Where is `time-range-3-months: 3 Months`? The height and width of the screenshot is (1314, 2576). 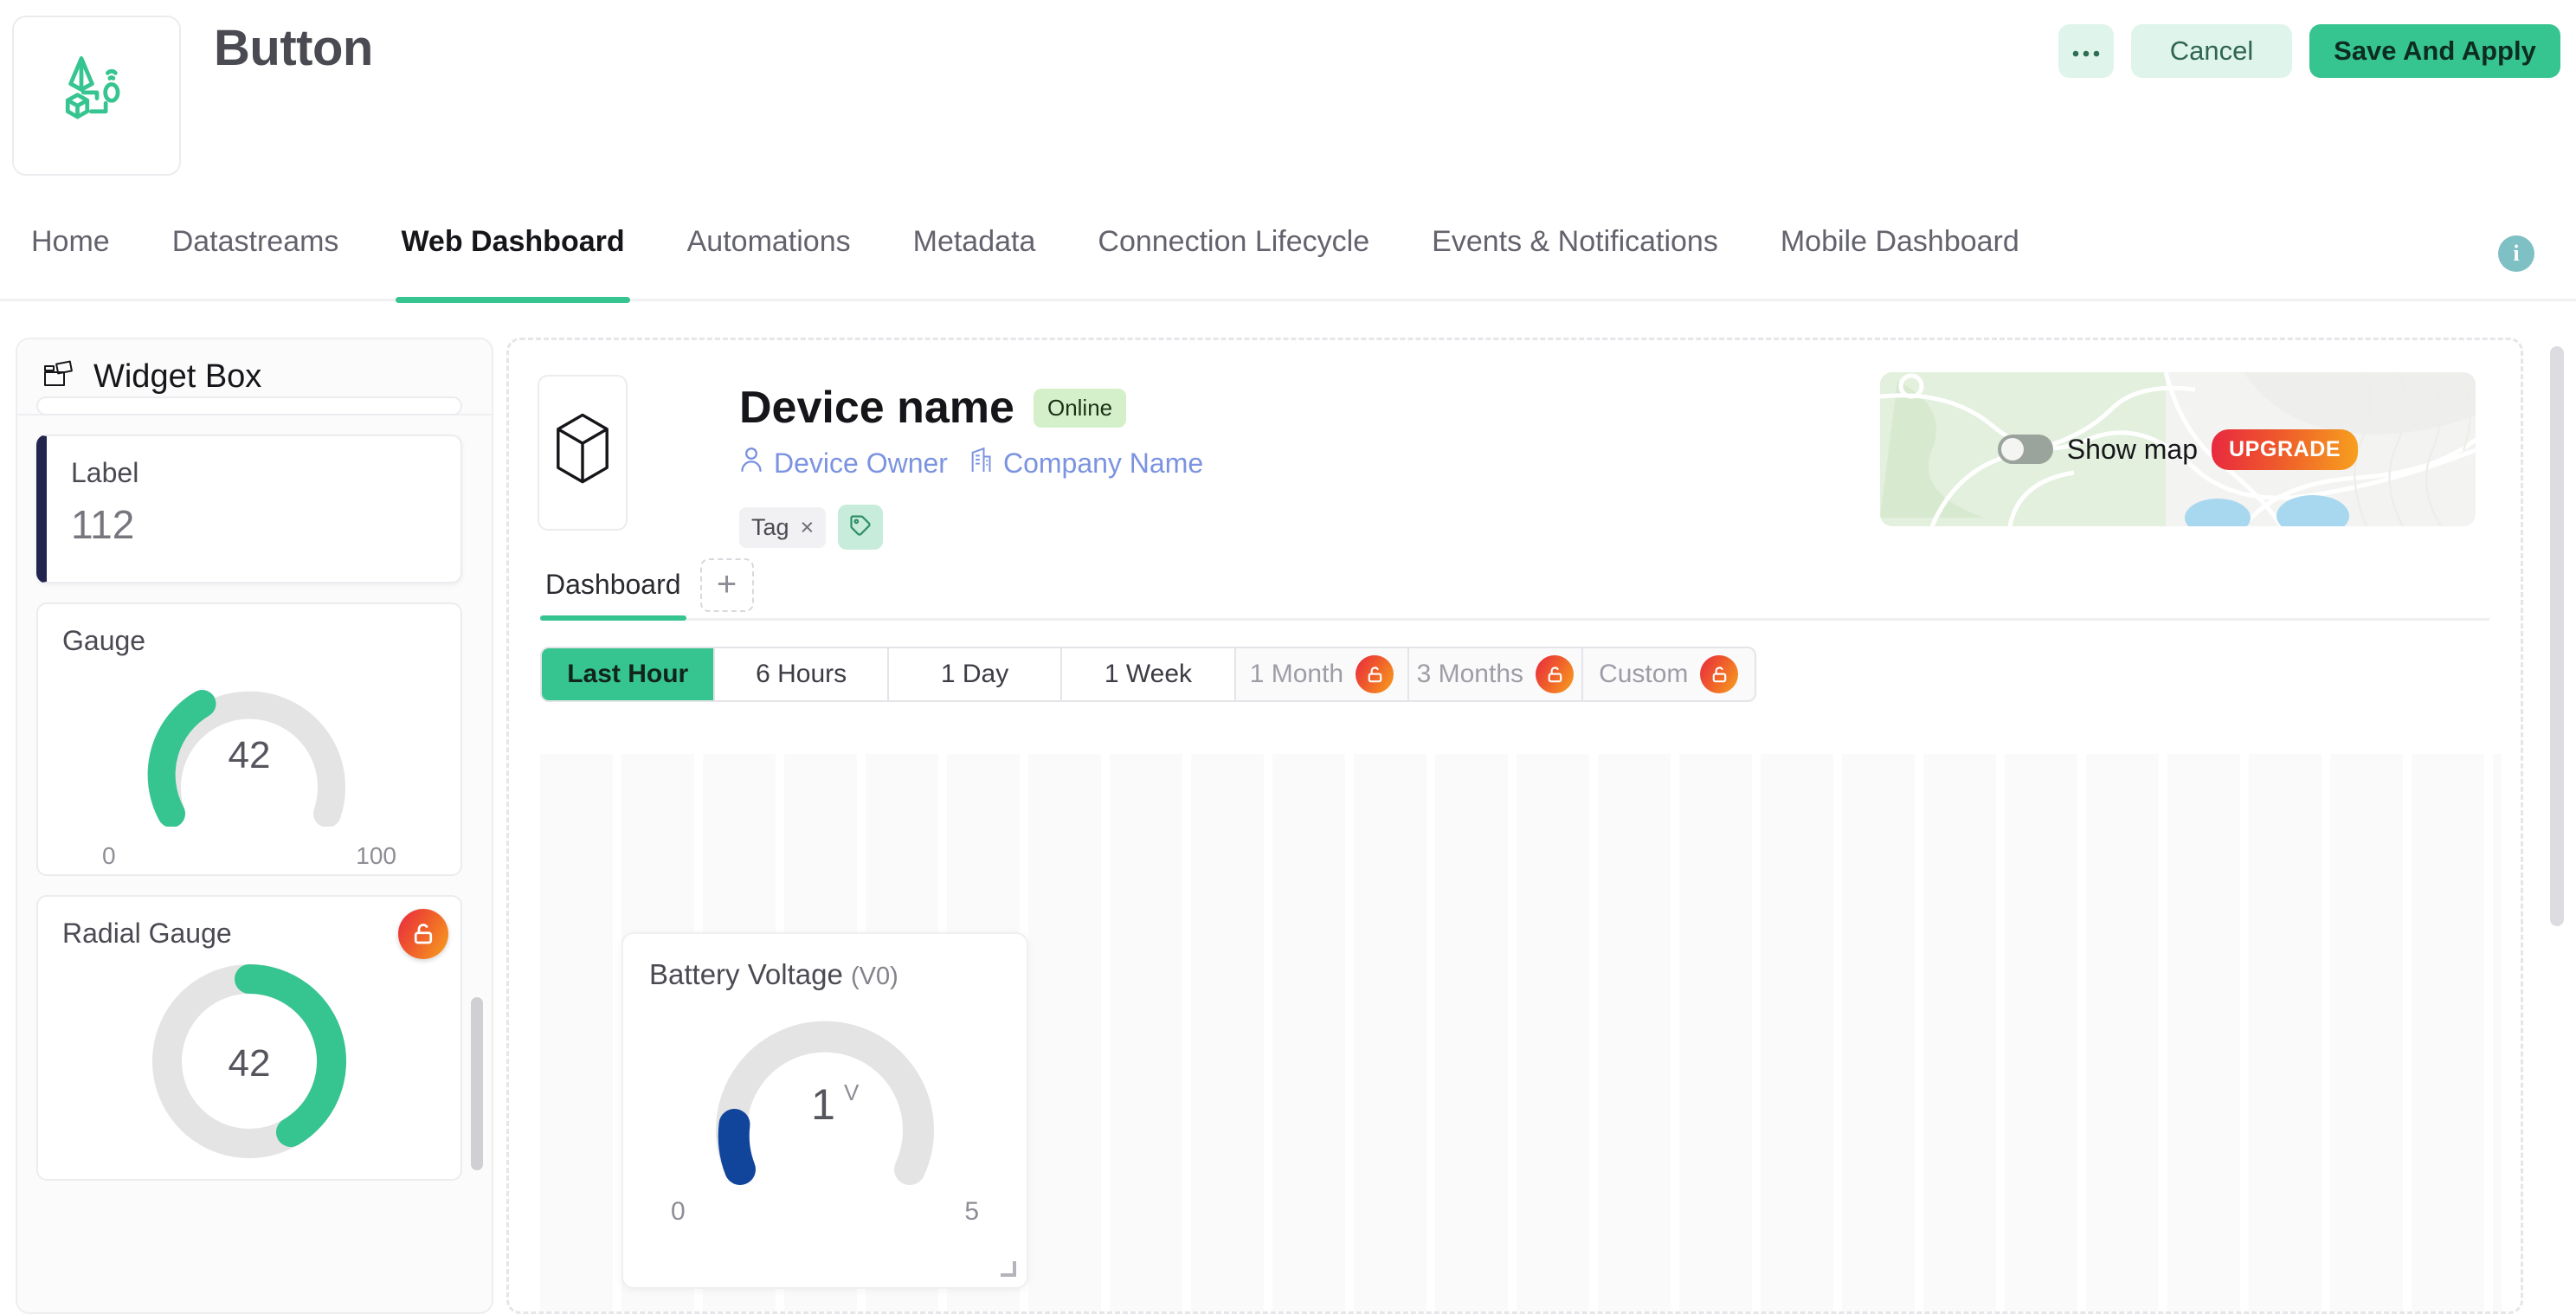
time-range-3-months: 3 Months is located at coordinates (1496, 674).